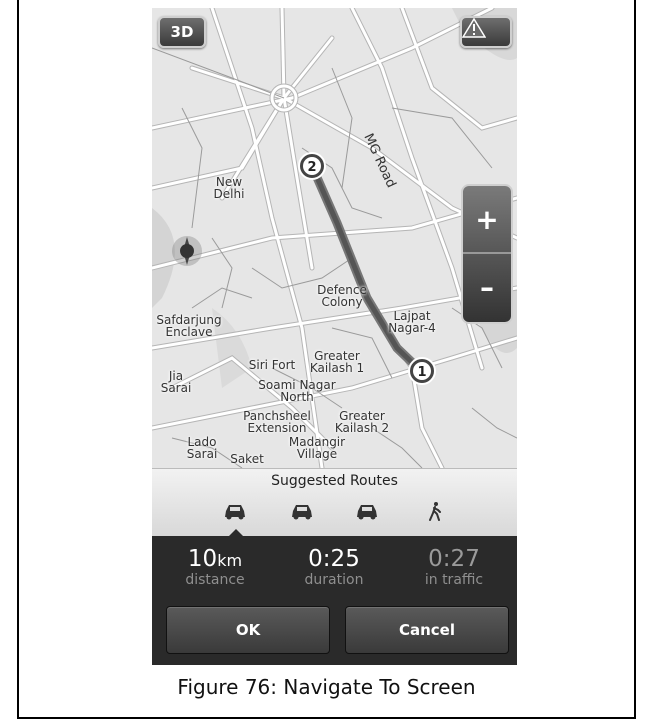 This screenshot has width=653, height=721. I want to click on place-label: Jia Sarai, so click(176, 382).